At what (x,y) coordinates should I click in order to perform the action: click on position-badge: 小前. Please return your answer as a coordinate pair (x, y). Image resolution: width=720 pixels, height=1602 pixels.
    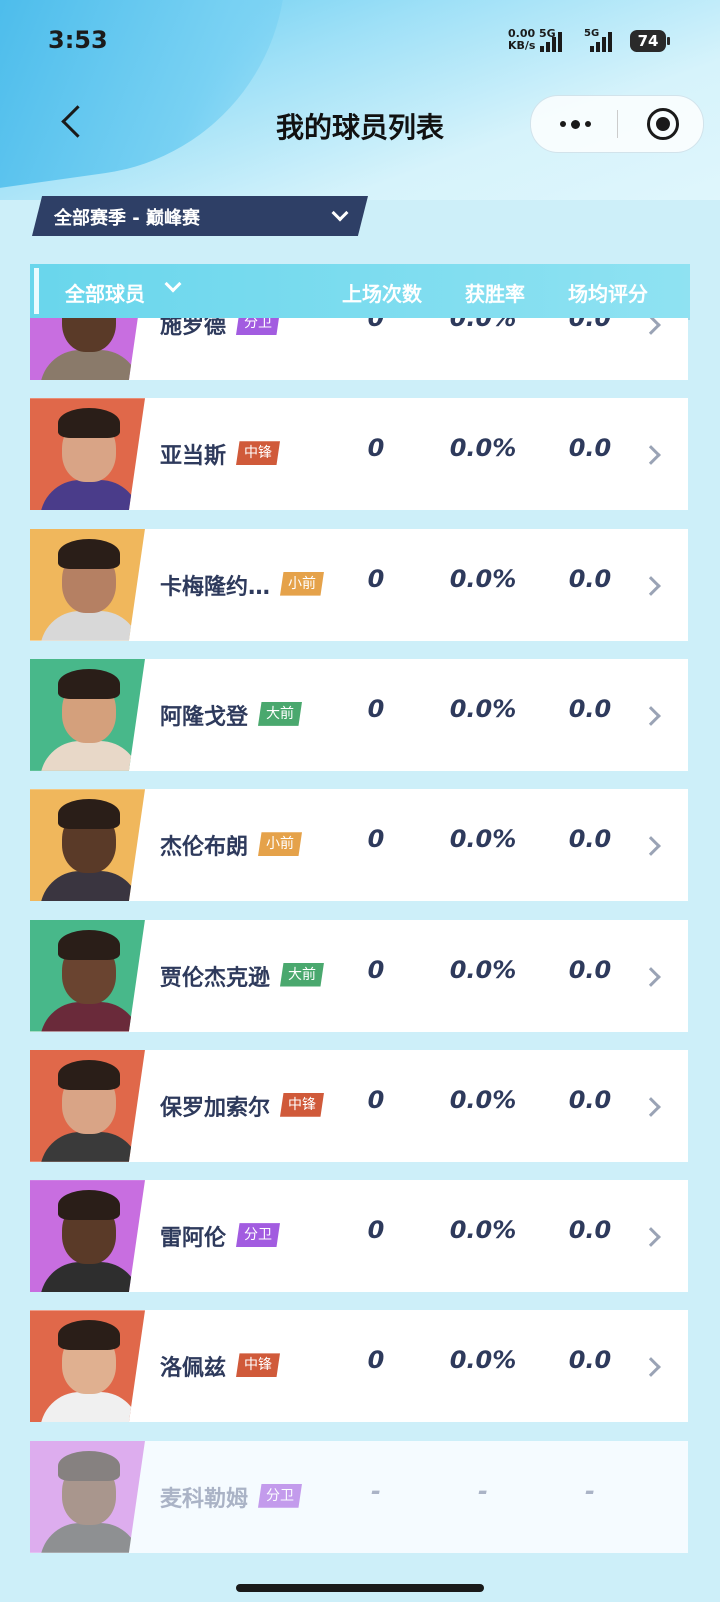
    Looking at the image, I should click on (280, 844).